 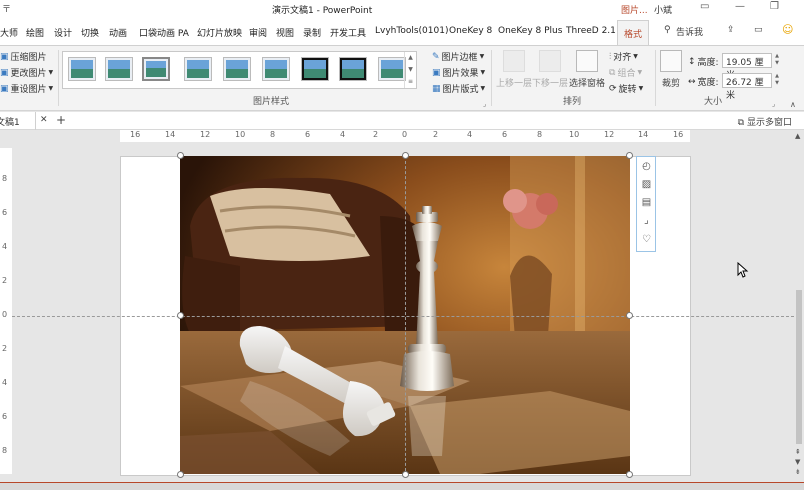 What do you see at coordinates (411, 31) in the screenshot?
I see `tab-lvyhtools: LvyhTools(0101)` at bounding box center [411, 31].